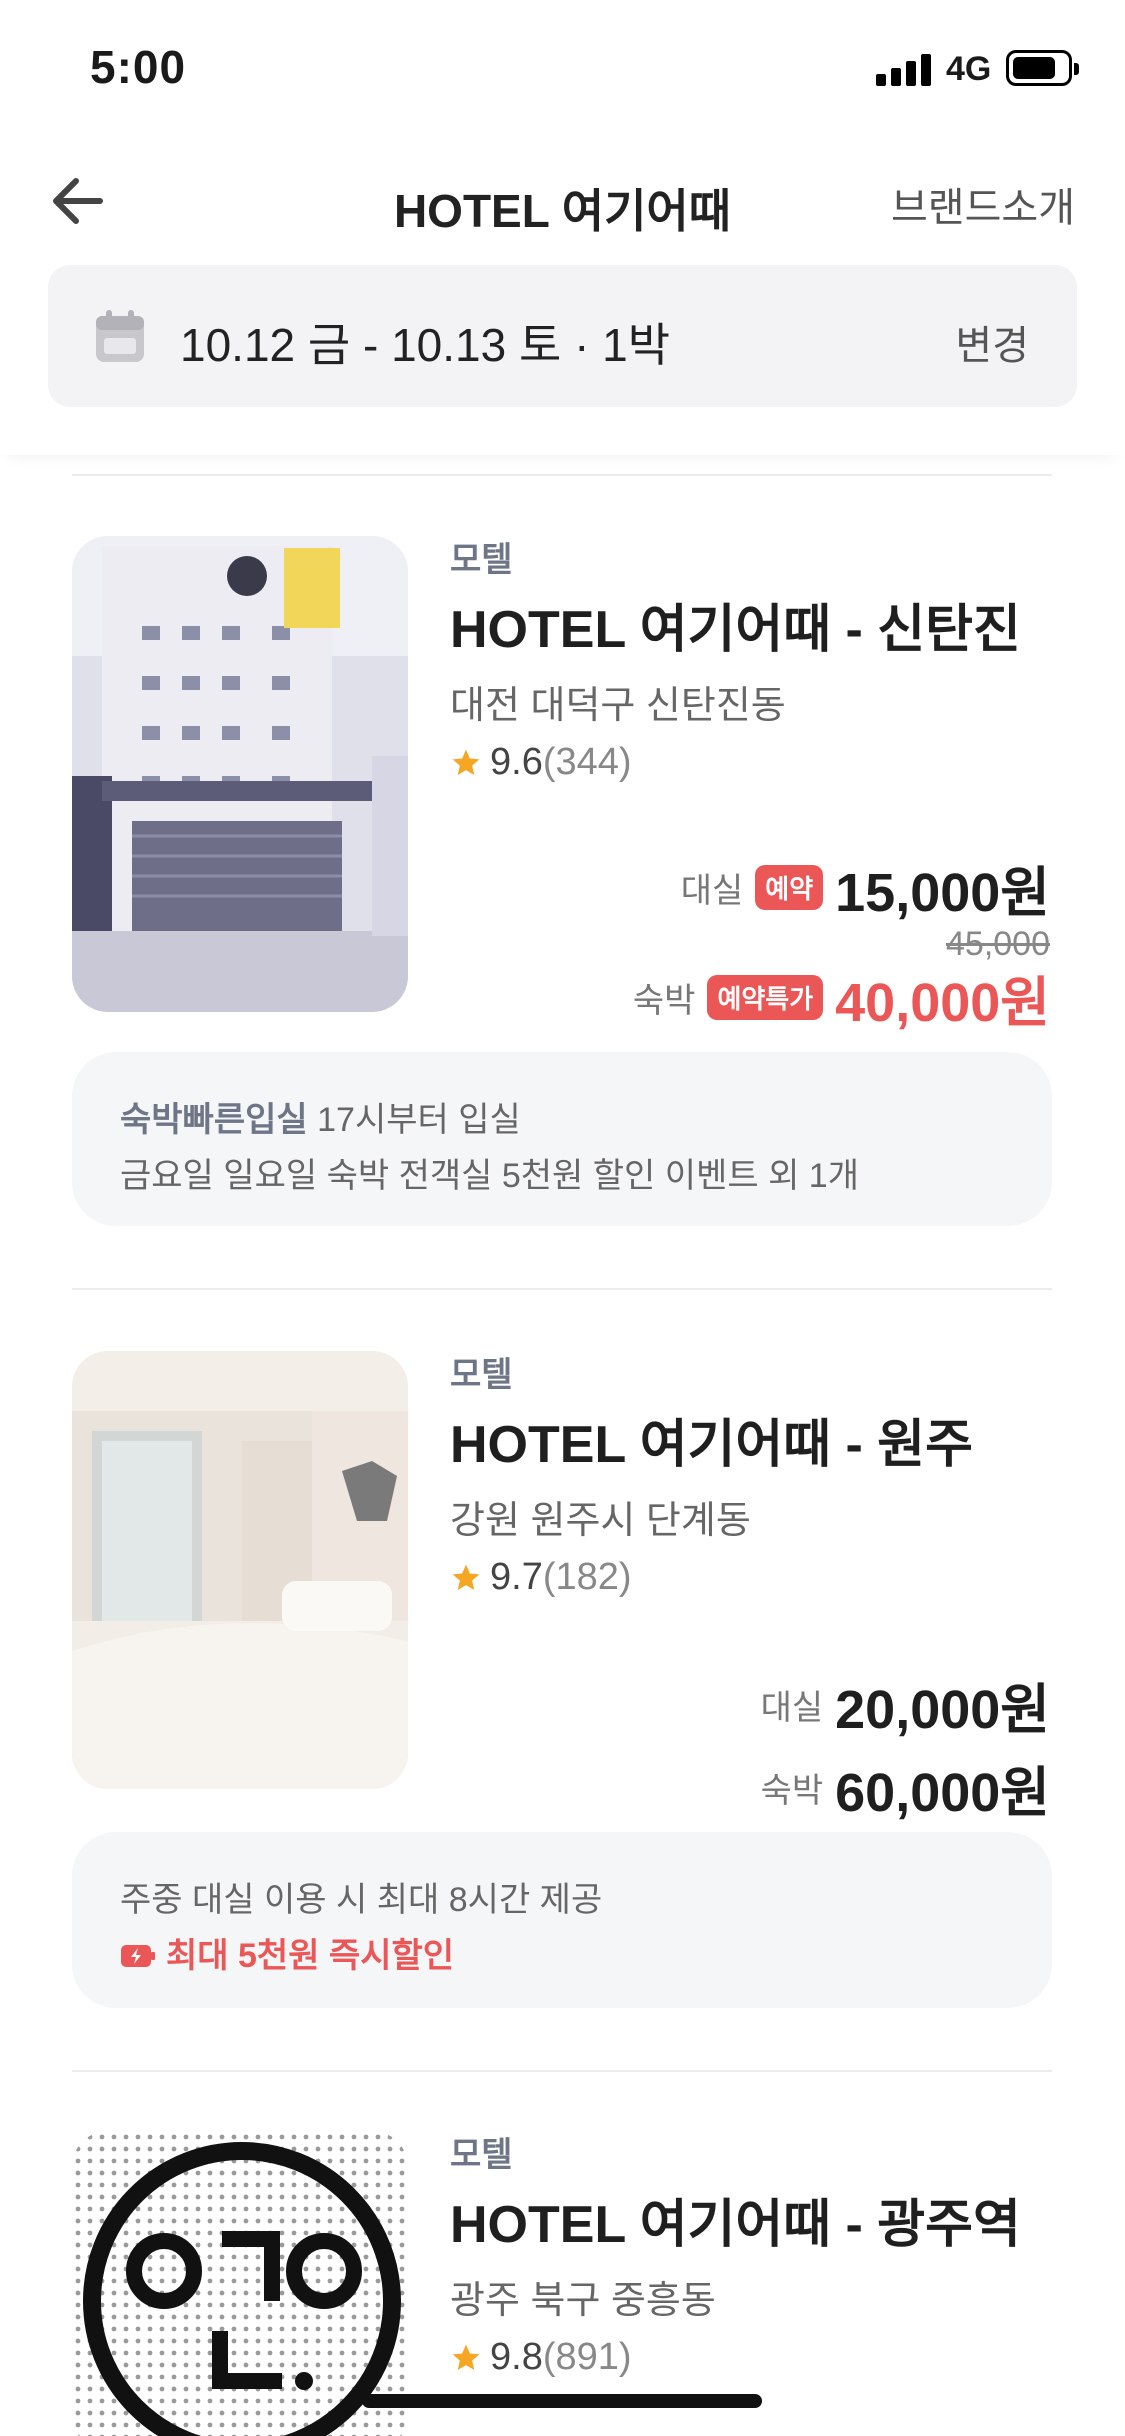 The height and width of the screenshot is (2436, 1125). Describe the element at coordinates (516, 1577) in the screenshot. I see `rating-score: 9.7` at that location.